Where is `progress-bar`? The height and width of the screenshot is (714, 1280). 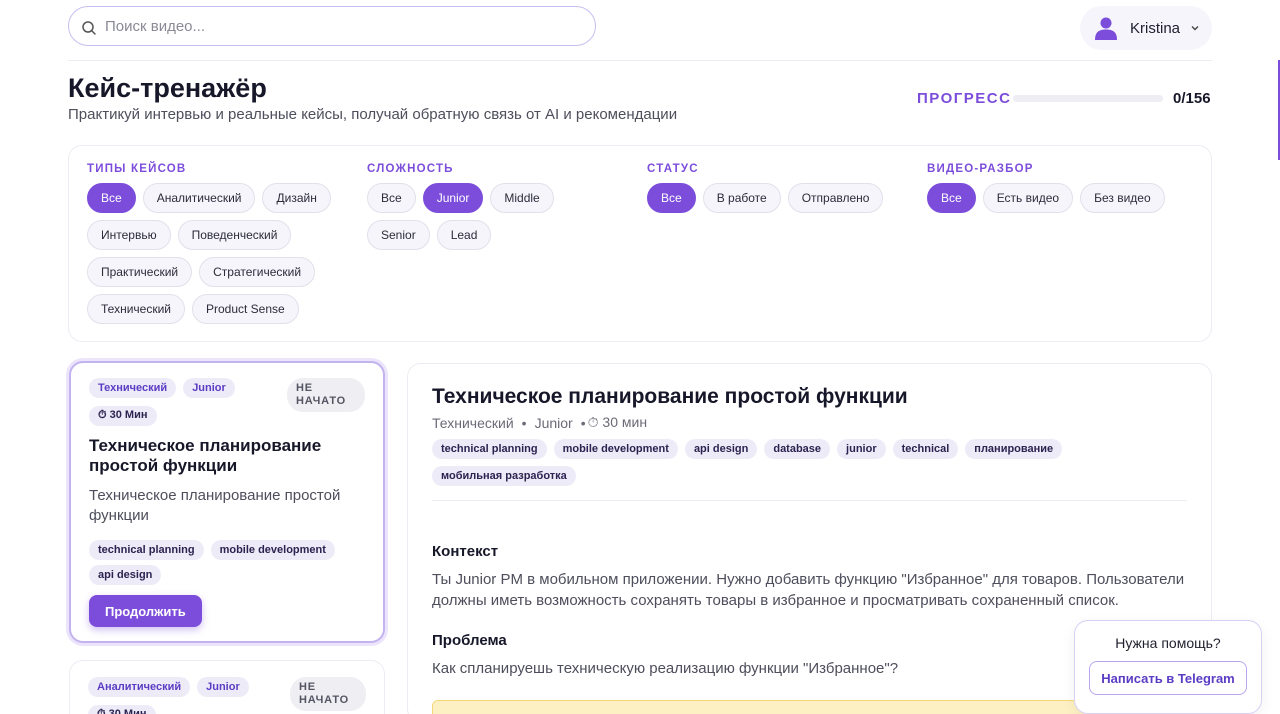 progress-bar is located at coordinates (1088, 98).